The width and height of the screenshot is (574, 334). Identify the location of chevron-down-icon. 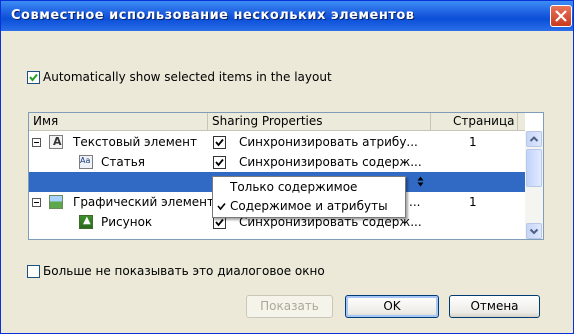
(534, 231).